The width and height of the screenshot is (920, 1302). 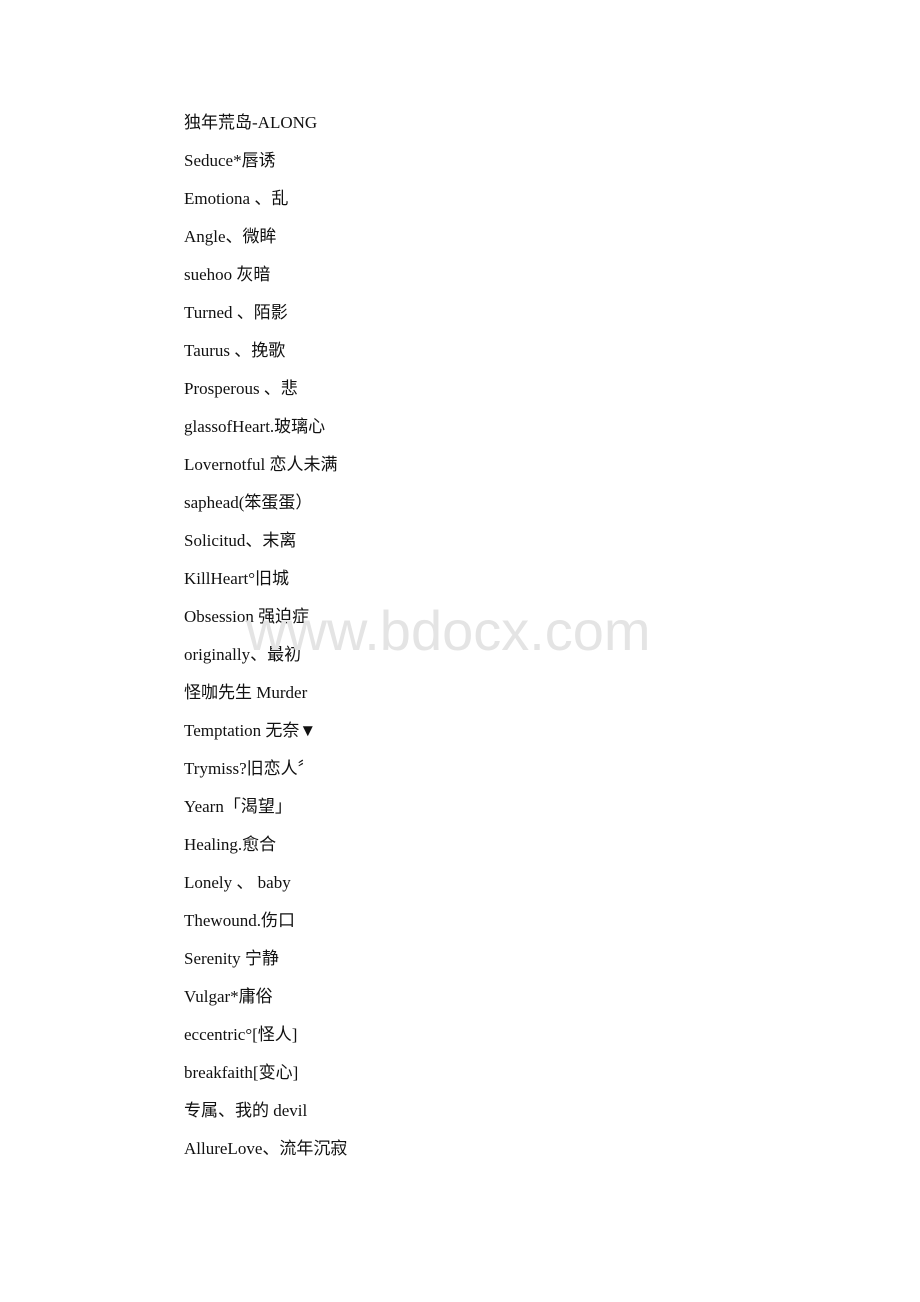 What do you see at coordinates (235, 350) in the screenshot?
I see `list-item: Taurus 、挽歌` at bounding box center [235, 350].